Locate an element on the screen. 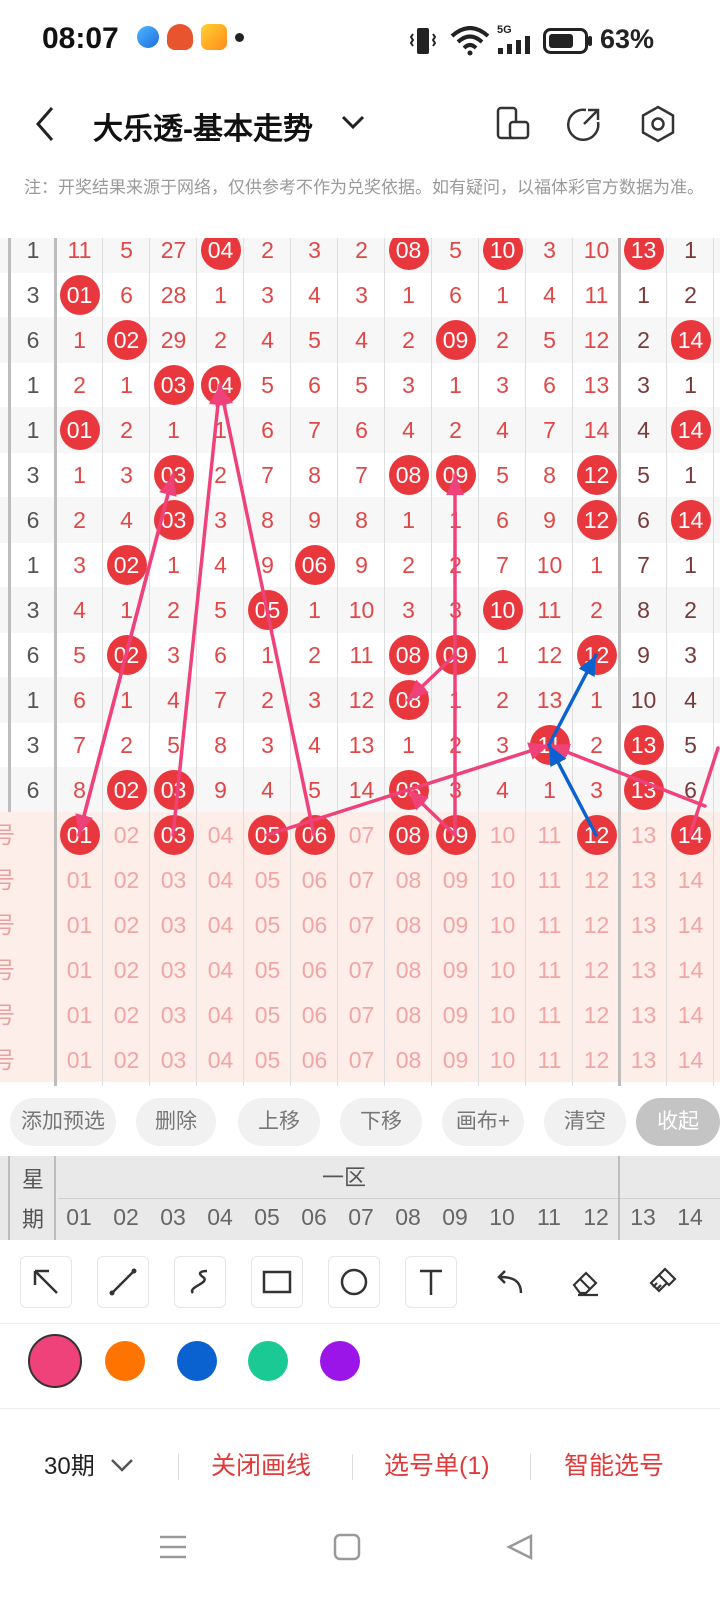  drawn-number-ball: 12 is located at coordinates (596, 520).